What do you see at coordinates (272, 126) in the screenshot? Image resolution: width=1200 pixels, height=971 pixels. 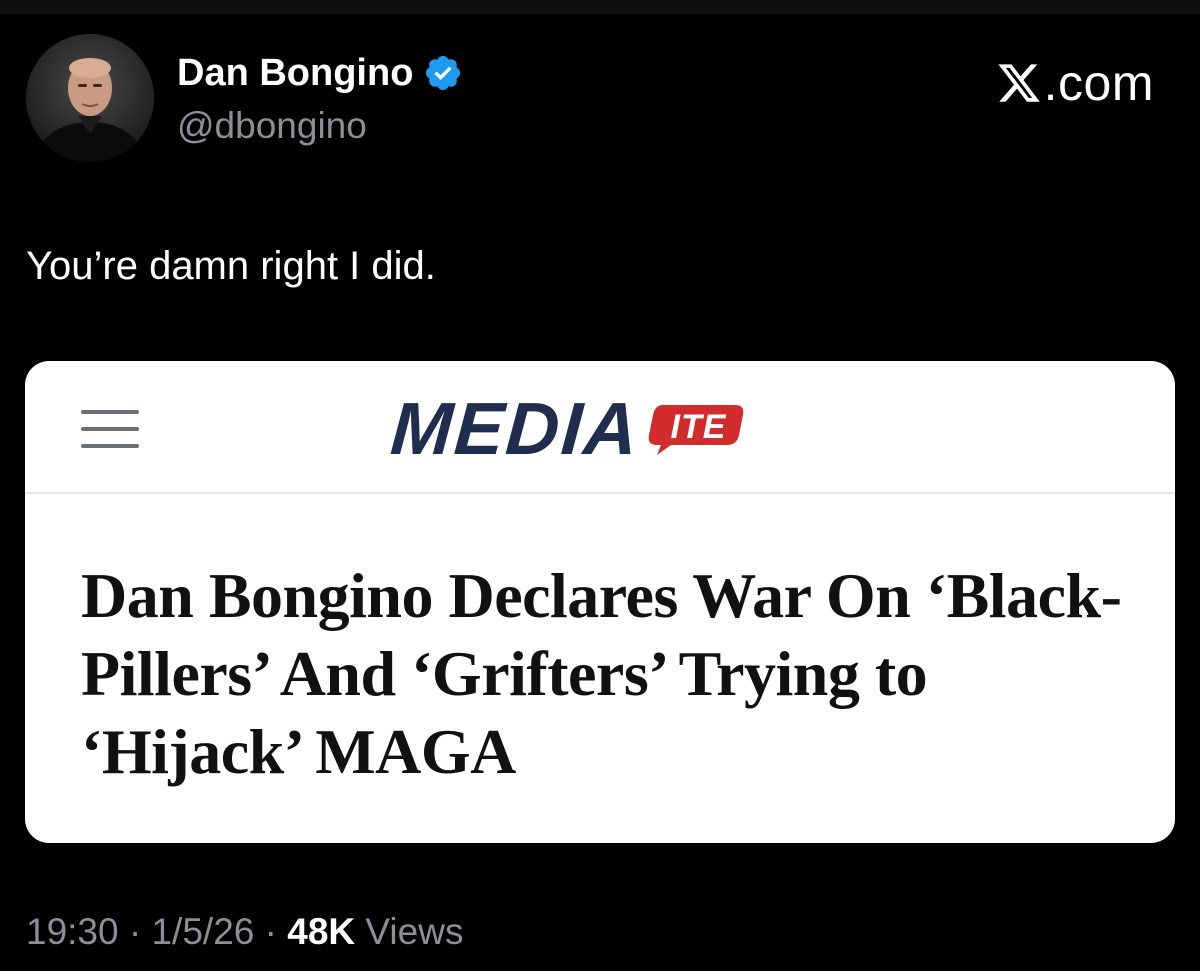 I see `author-handle: @dbongino` at bounding box center [272, 126].